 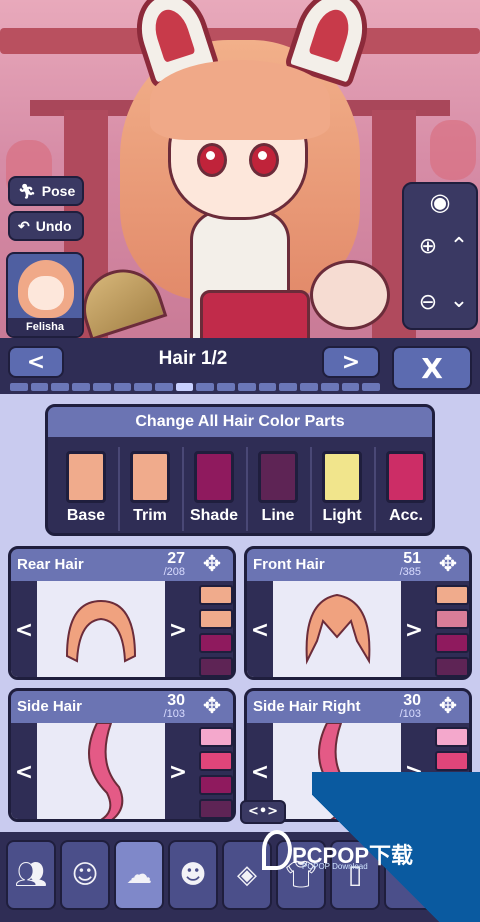 I want to click on part-name: Front Hair, so click(x=289, y=564).